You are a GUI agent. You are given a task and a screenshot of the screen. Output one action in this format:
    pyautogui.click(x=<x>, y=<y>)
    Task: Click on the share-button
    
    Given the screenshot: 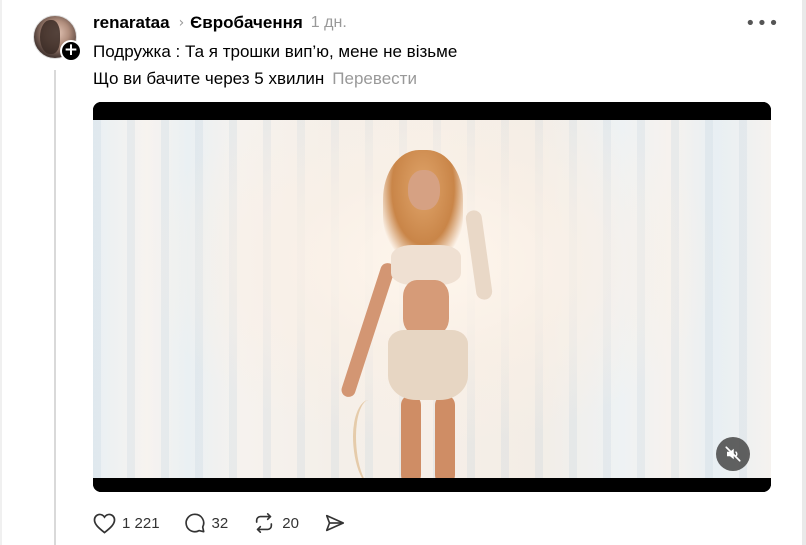 What is the action you would take?
    pyautogui.click(x=335, y=523)
    